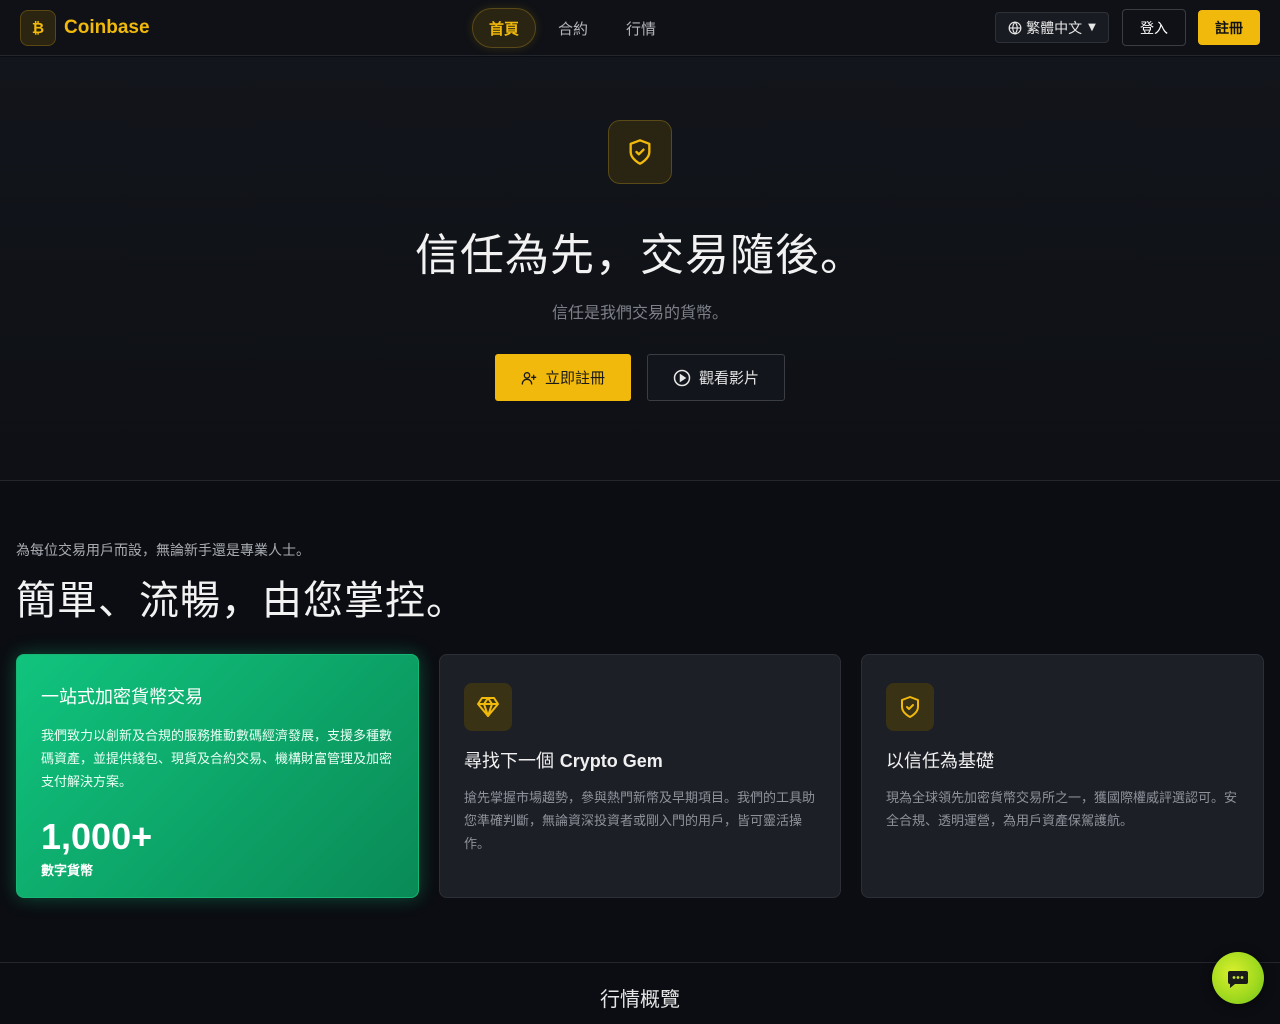 The height and width of the screenshot is (1024, 1280). I want to click on language-label: 繁體中文, so click(1054, 28).